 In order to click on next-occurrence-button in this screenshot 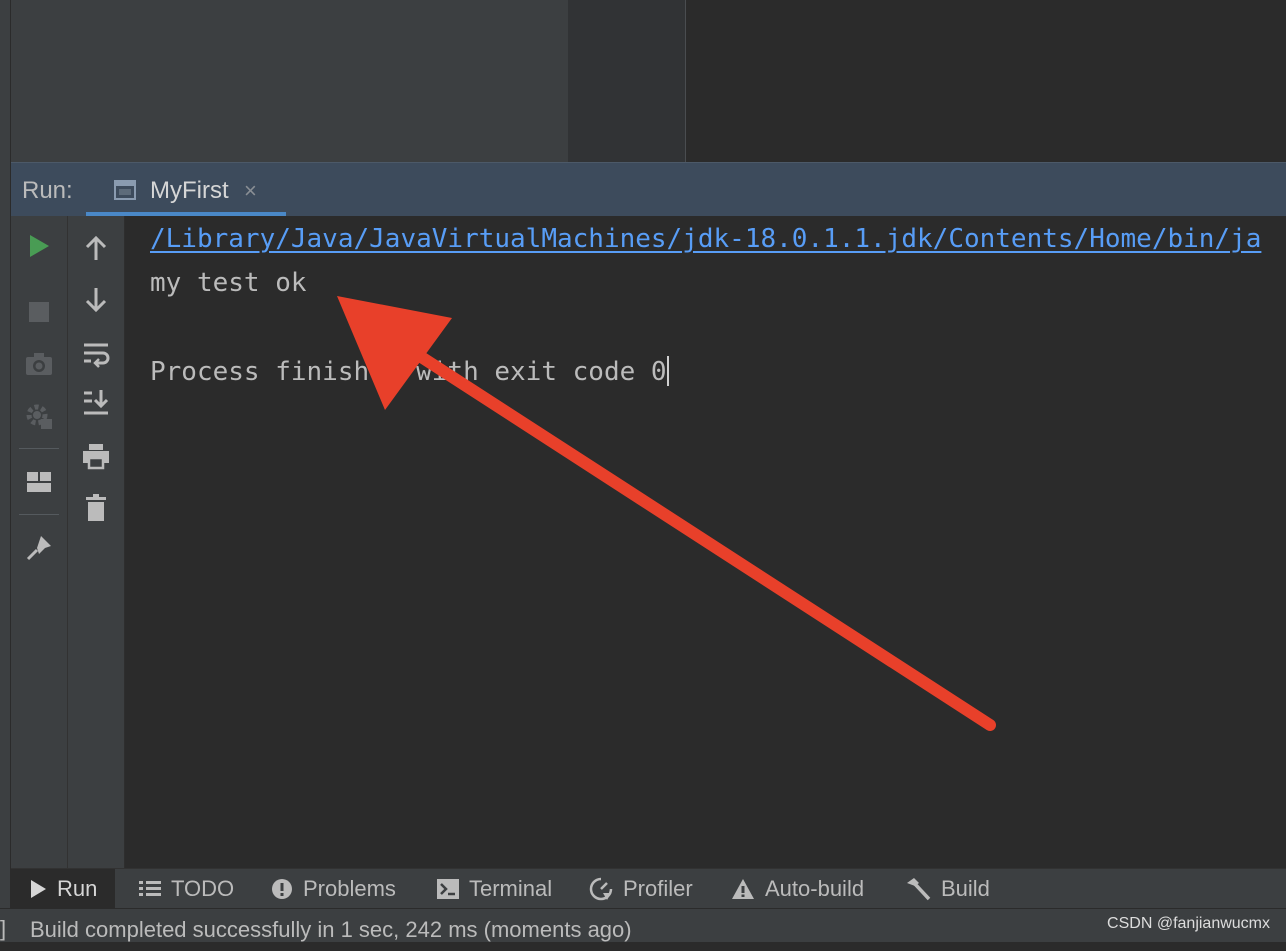, I will do `click(96, 300)`.